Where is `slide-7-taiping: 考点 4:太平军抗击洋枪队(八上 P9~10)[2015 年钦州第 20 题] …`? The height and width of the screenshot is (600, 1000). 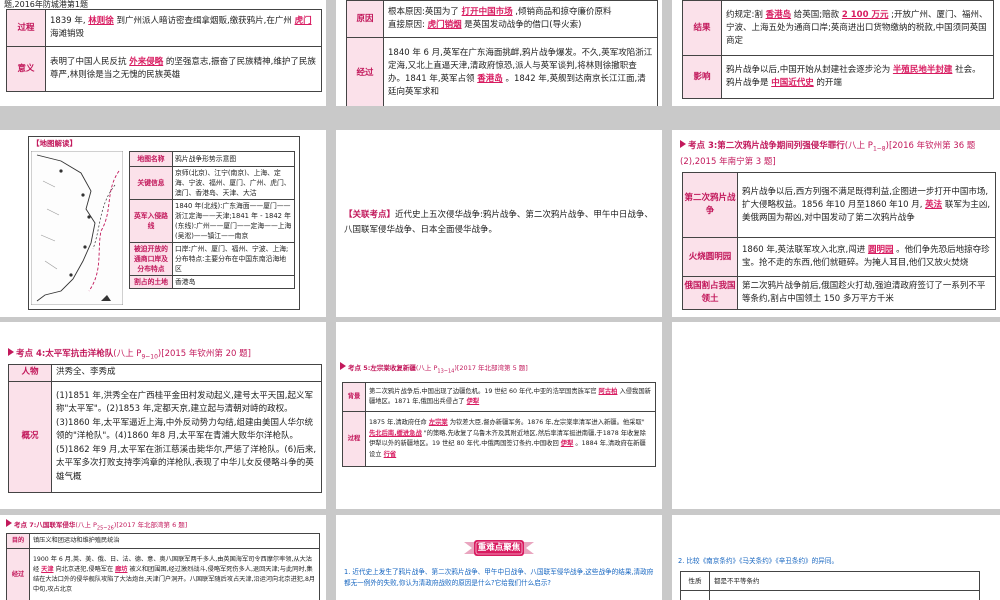
slide-7-taiping: 考点 4:太平军抗击洋枪队(八上 P9~10)[2015 年钦州第 20 题] … is located at coordinates (163, 415).